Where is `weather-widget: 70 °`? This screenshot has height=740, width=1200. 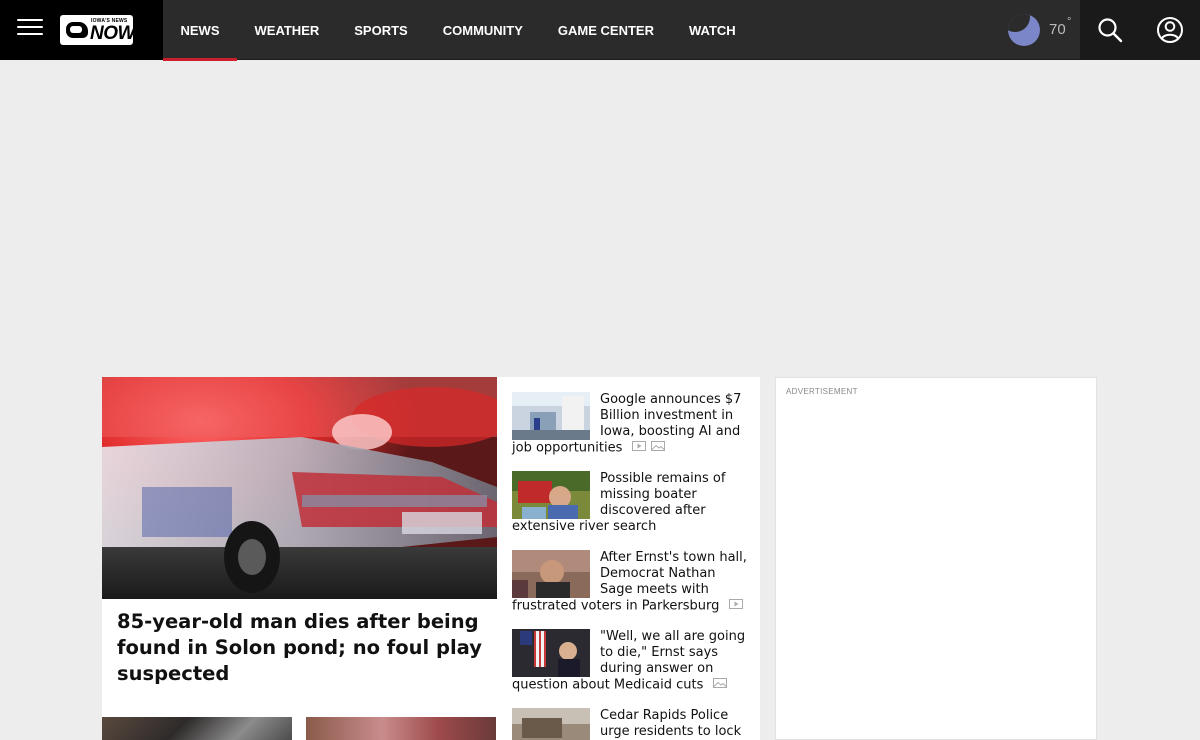
weather-widget: 70 ° is located at coordinates (1041, 30).